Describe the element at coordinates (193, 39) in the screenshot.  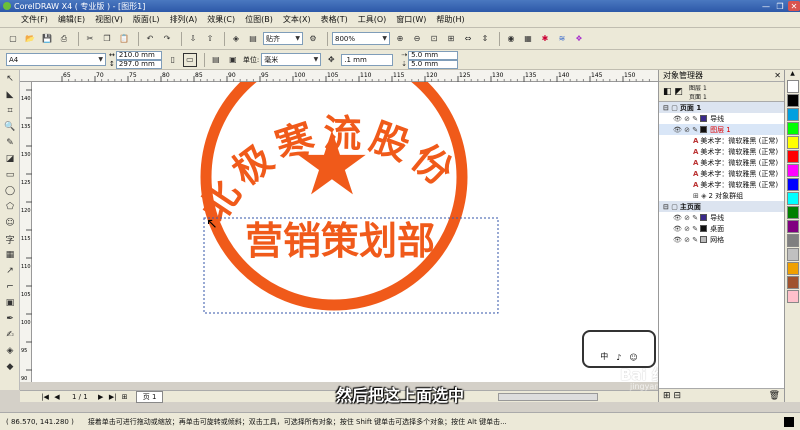
I see `import-icon: ⇩` at that location.